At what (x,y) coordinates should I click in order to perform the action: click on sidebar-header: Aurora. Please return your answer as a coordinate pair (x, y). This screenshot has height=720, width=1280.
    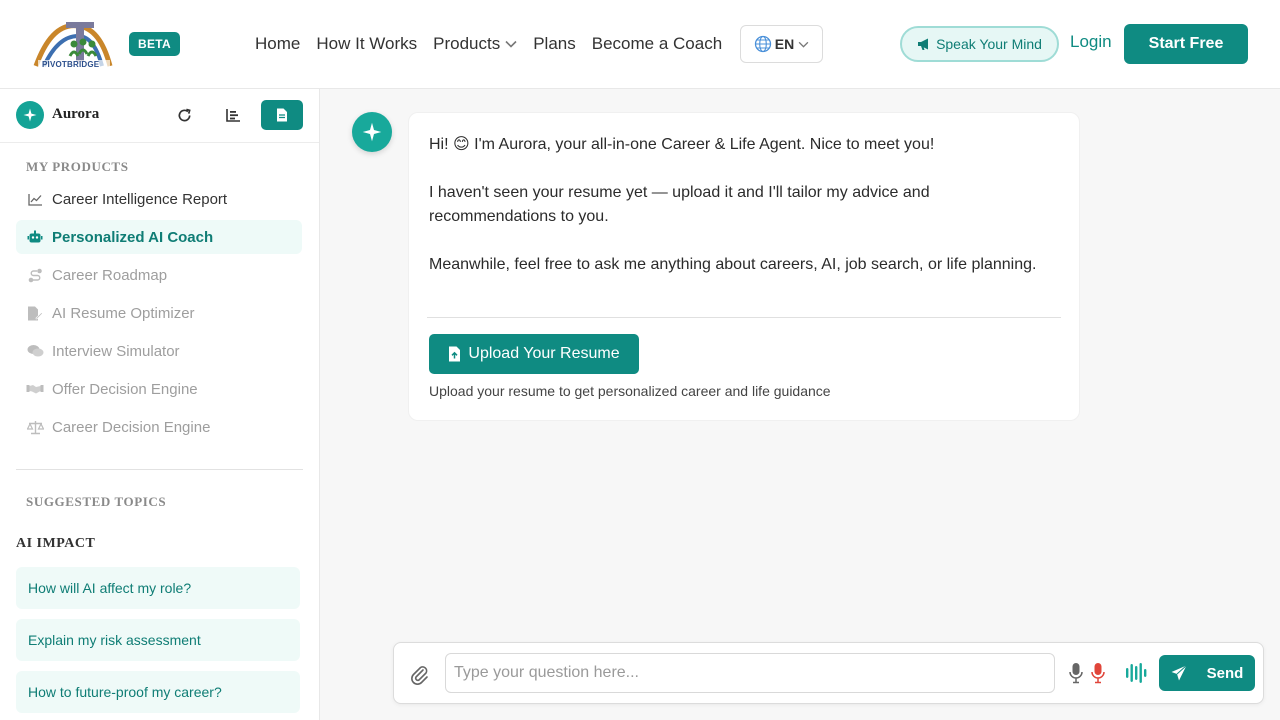
    Looking at the image, I should click on (159, 116).